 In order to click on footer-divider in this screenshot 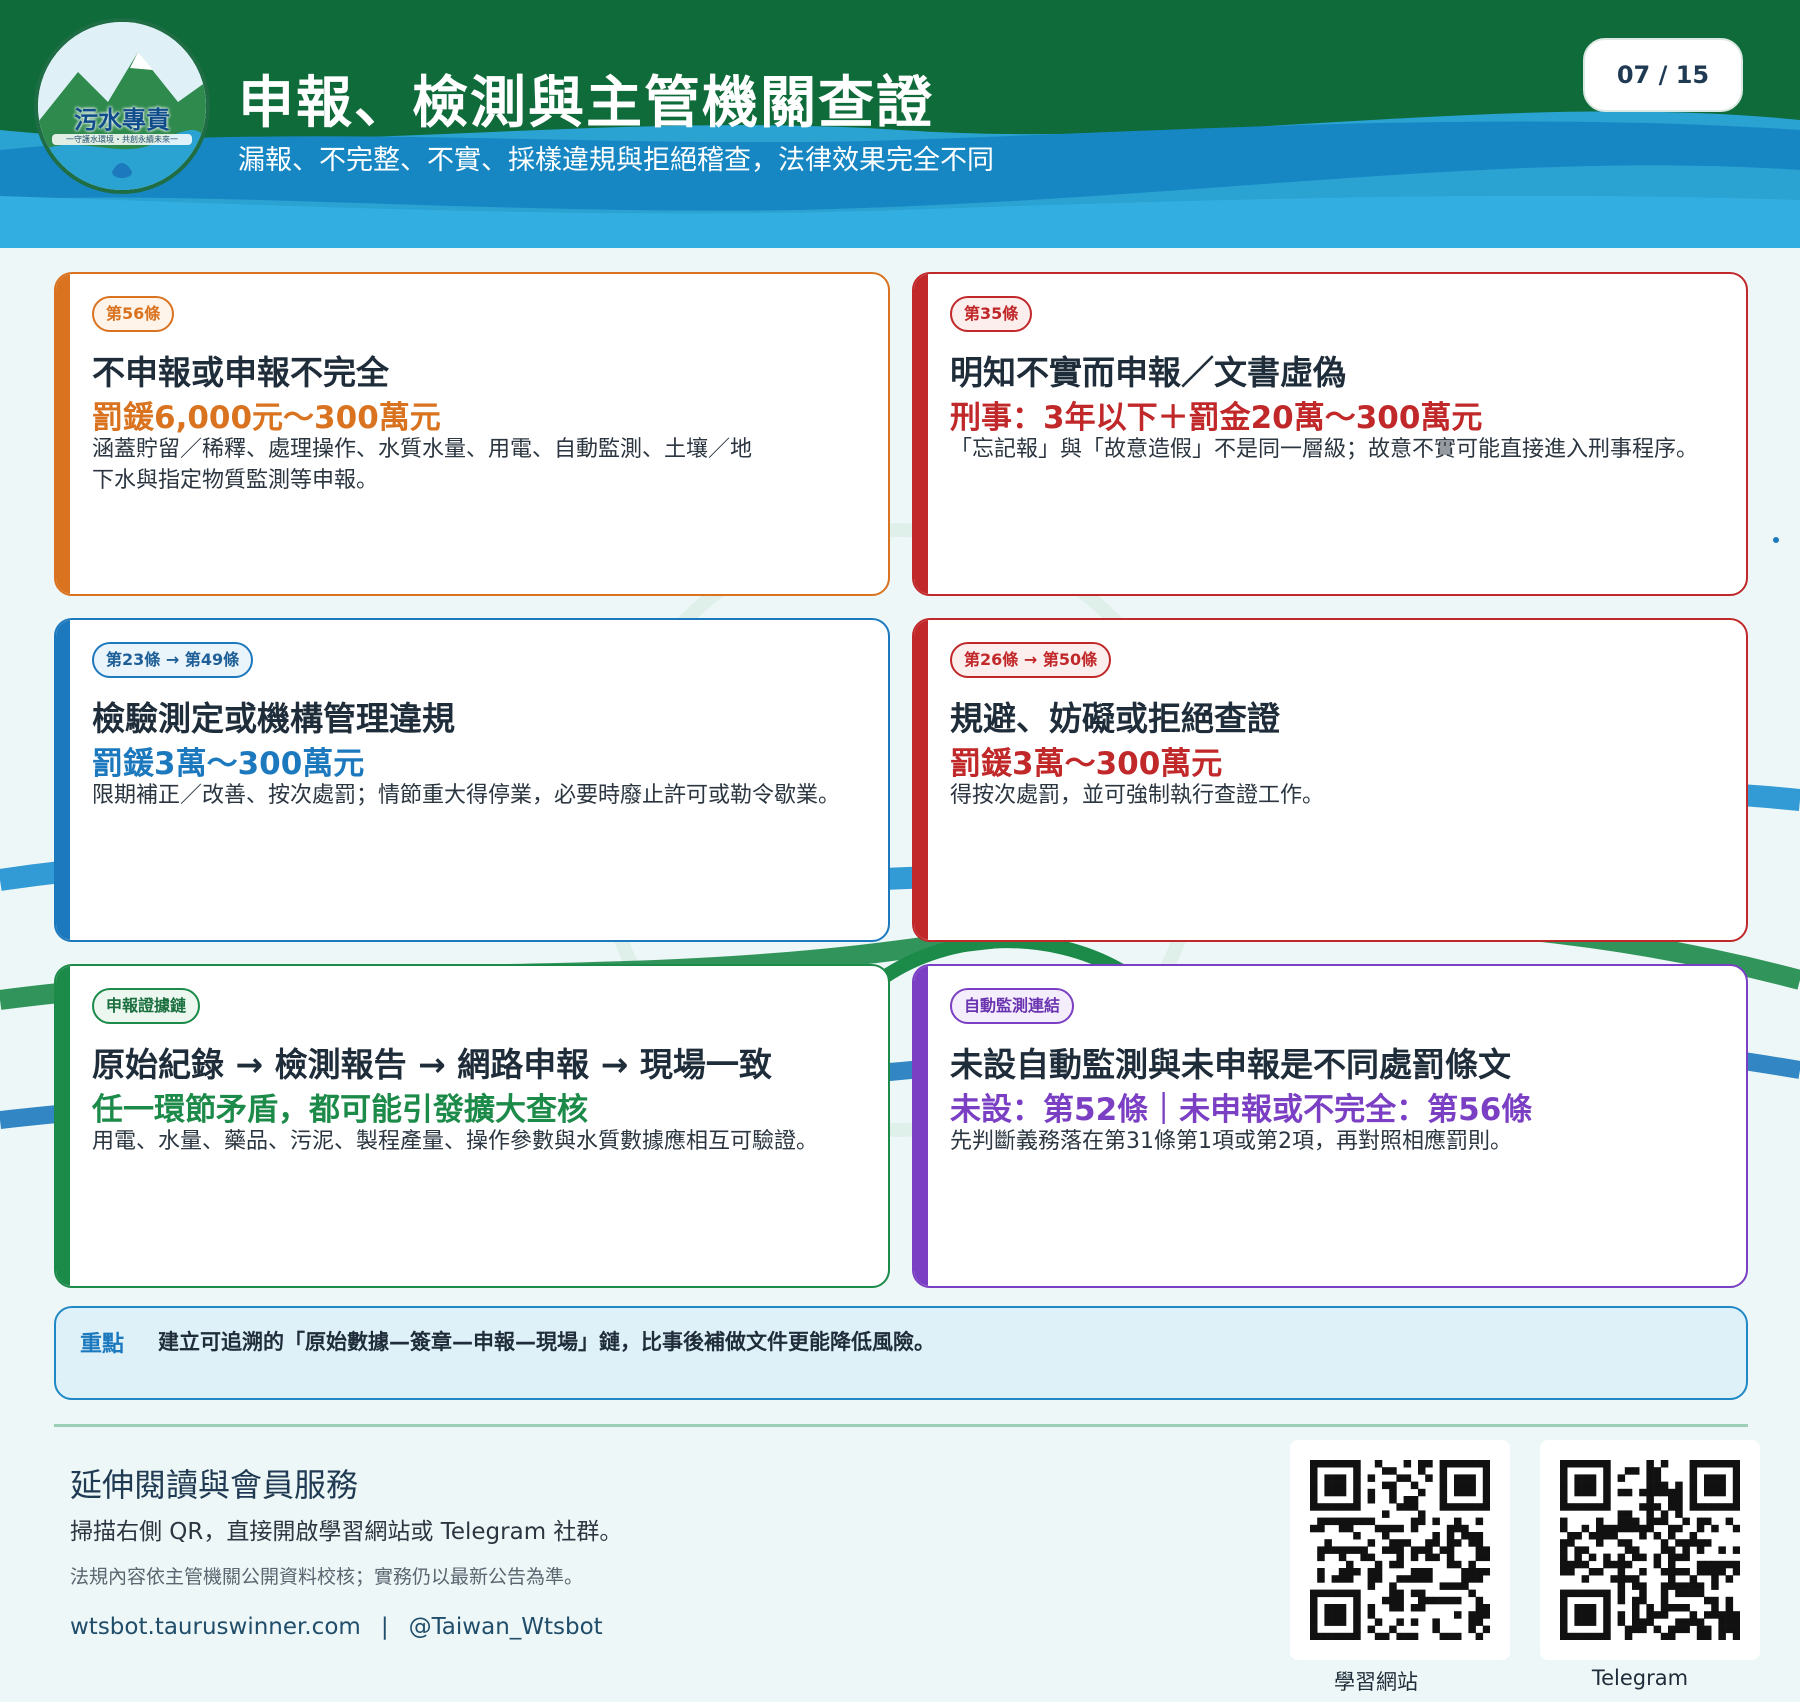, I will do `click(901, 1425)`.